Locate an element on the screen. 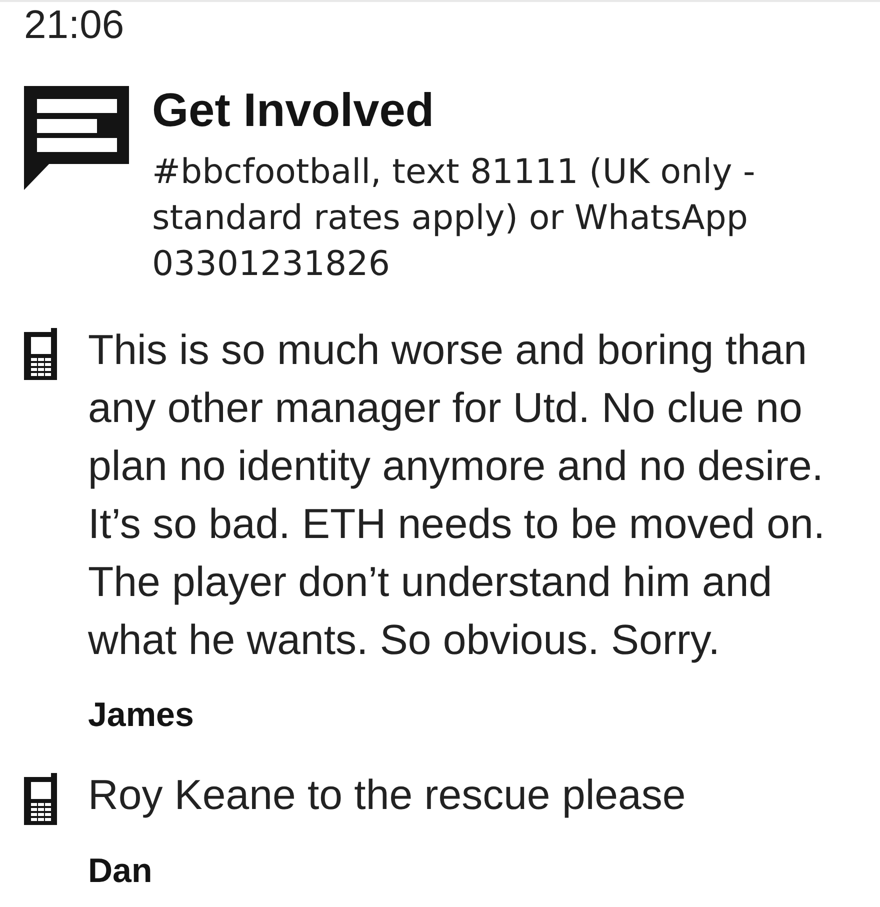 Image resolution: width=880 pixels, height=907 pixels. comment-author: Dan is located at coordinates (120, 871).